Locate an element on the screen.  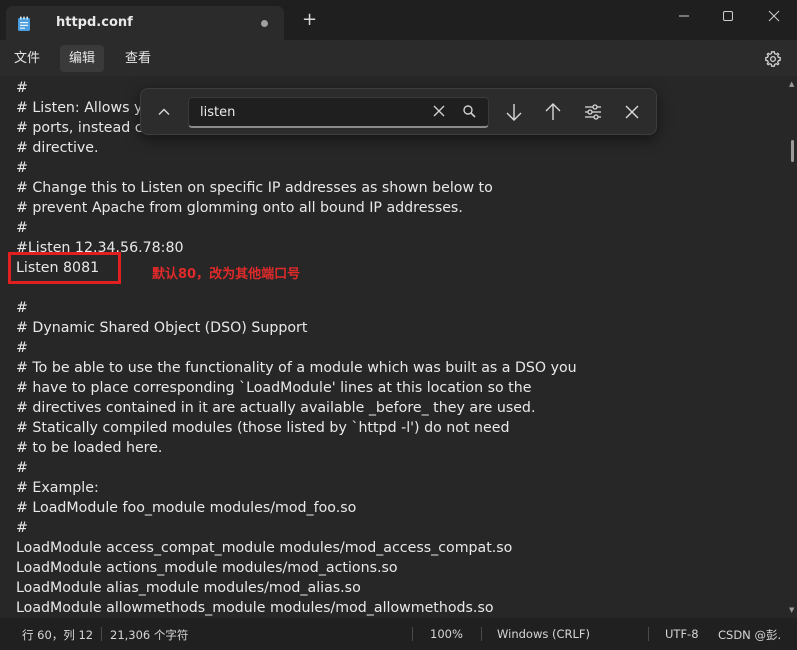
watermark: CSDN @彭. is located at coordinates (750, 635).